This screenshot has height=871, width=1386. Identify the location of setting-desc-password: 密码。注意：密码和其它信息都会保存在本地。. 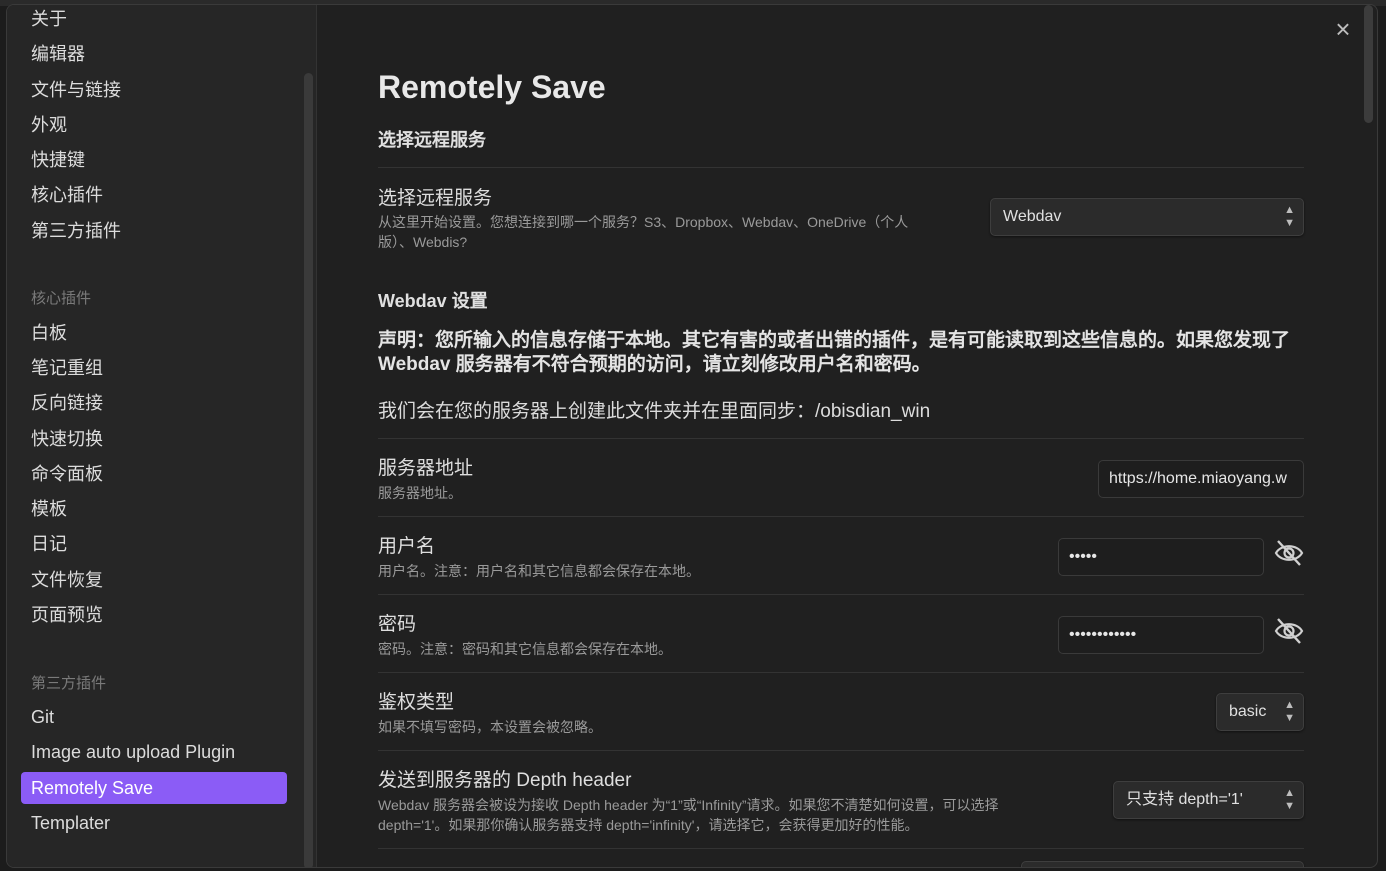
(525, 649).